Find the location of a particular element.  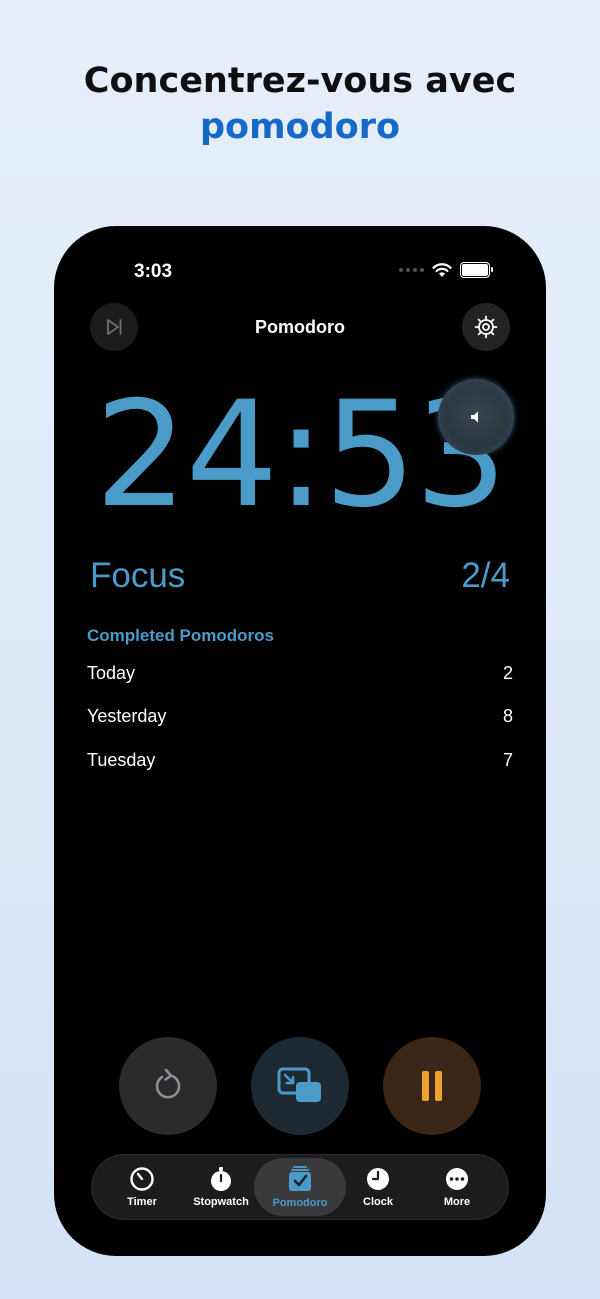

wifi-icon is located at coordinates (442, 269).